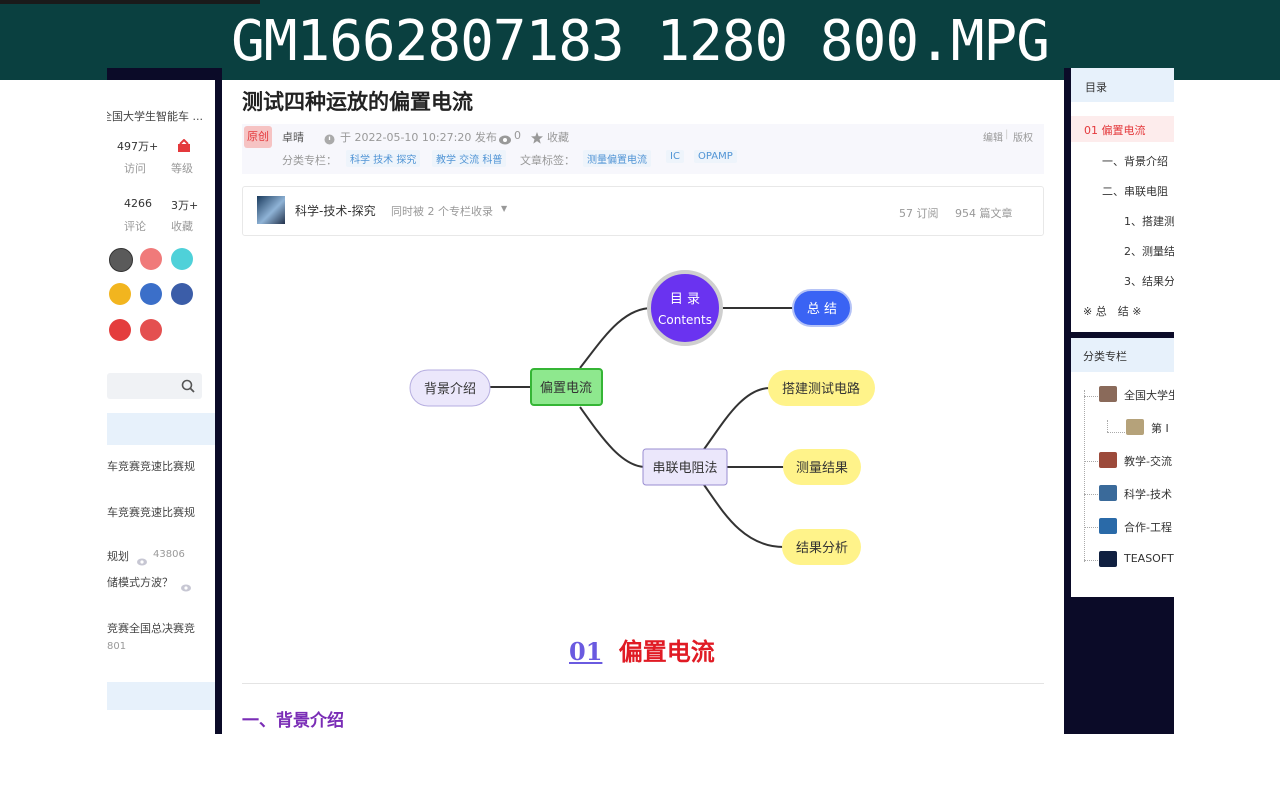  Describe the element at coordinates (118, 556) in the screenshot. I see `hot-article-link: 规划` at that location.